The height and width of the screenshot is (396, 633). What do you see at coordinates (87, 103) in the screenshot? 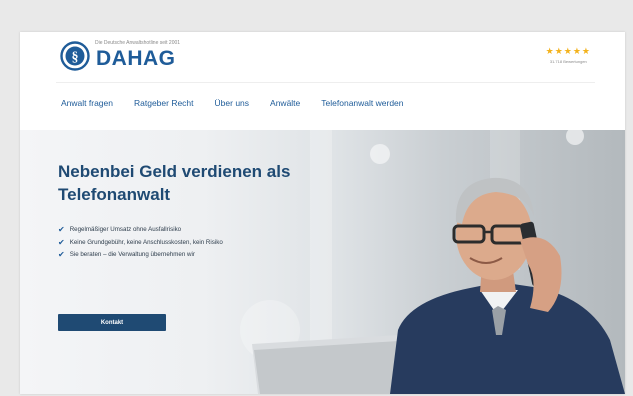
I see `nav-item-anwalt-fragen: Anwalt fragen` at bounding box center [87, 103].